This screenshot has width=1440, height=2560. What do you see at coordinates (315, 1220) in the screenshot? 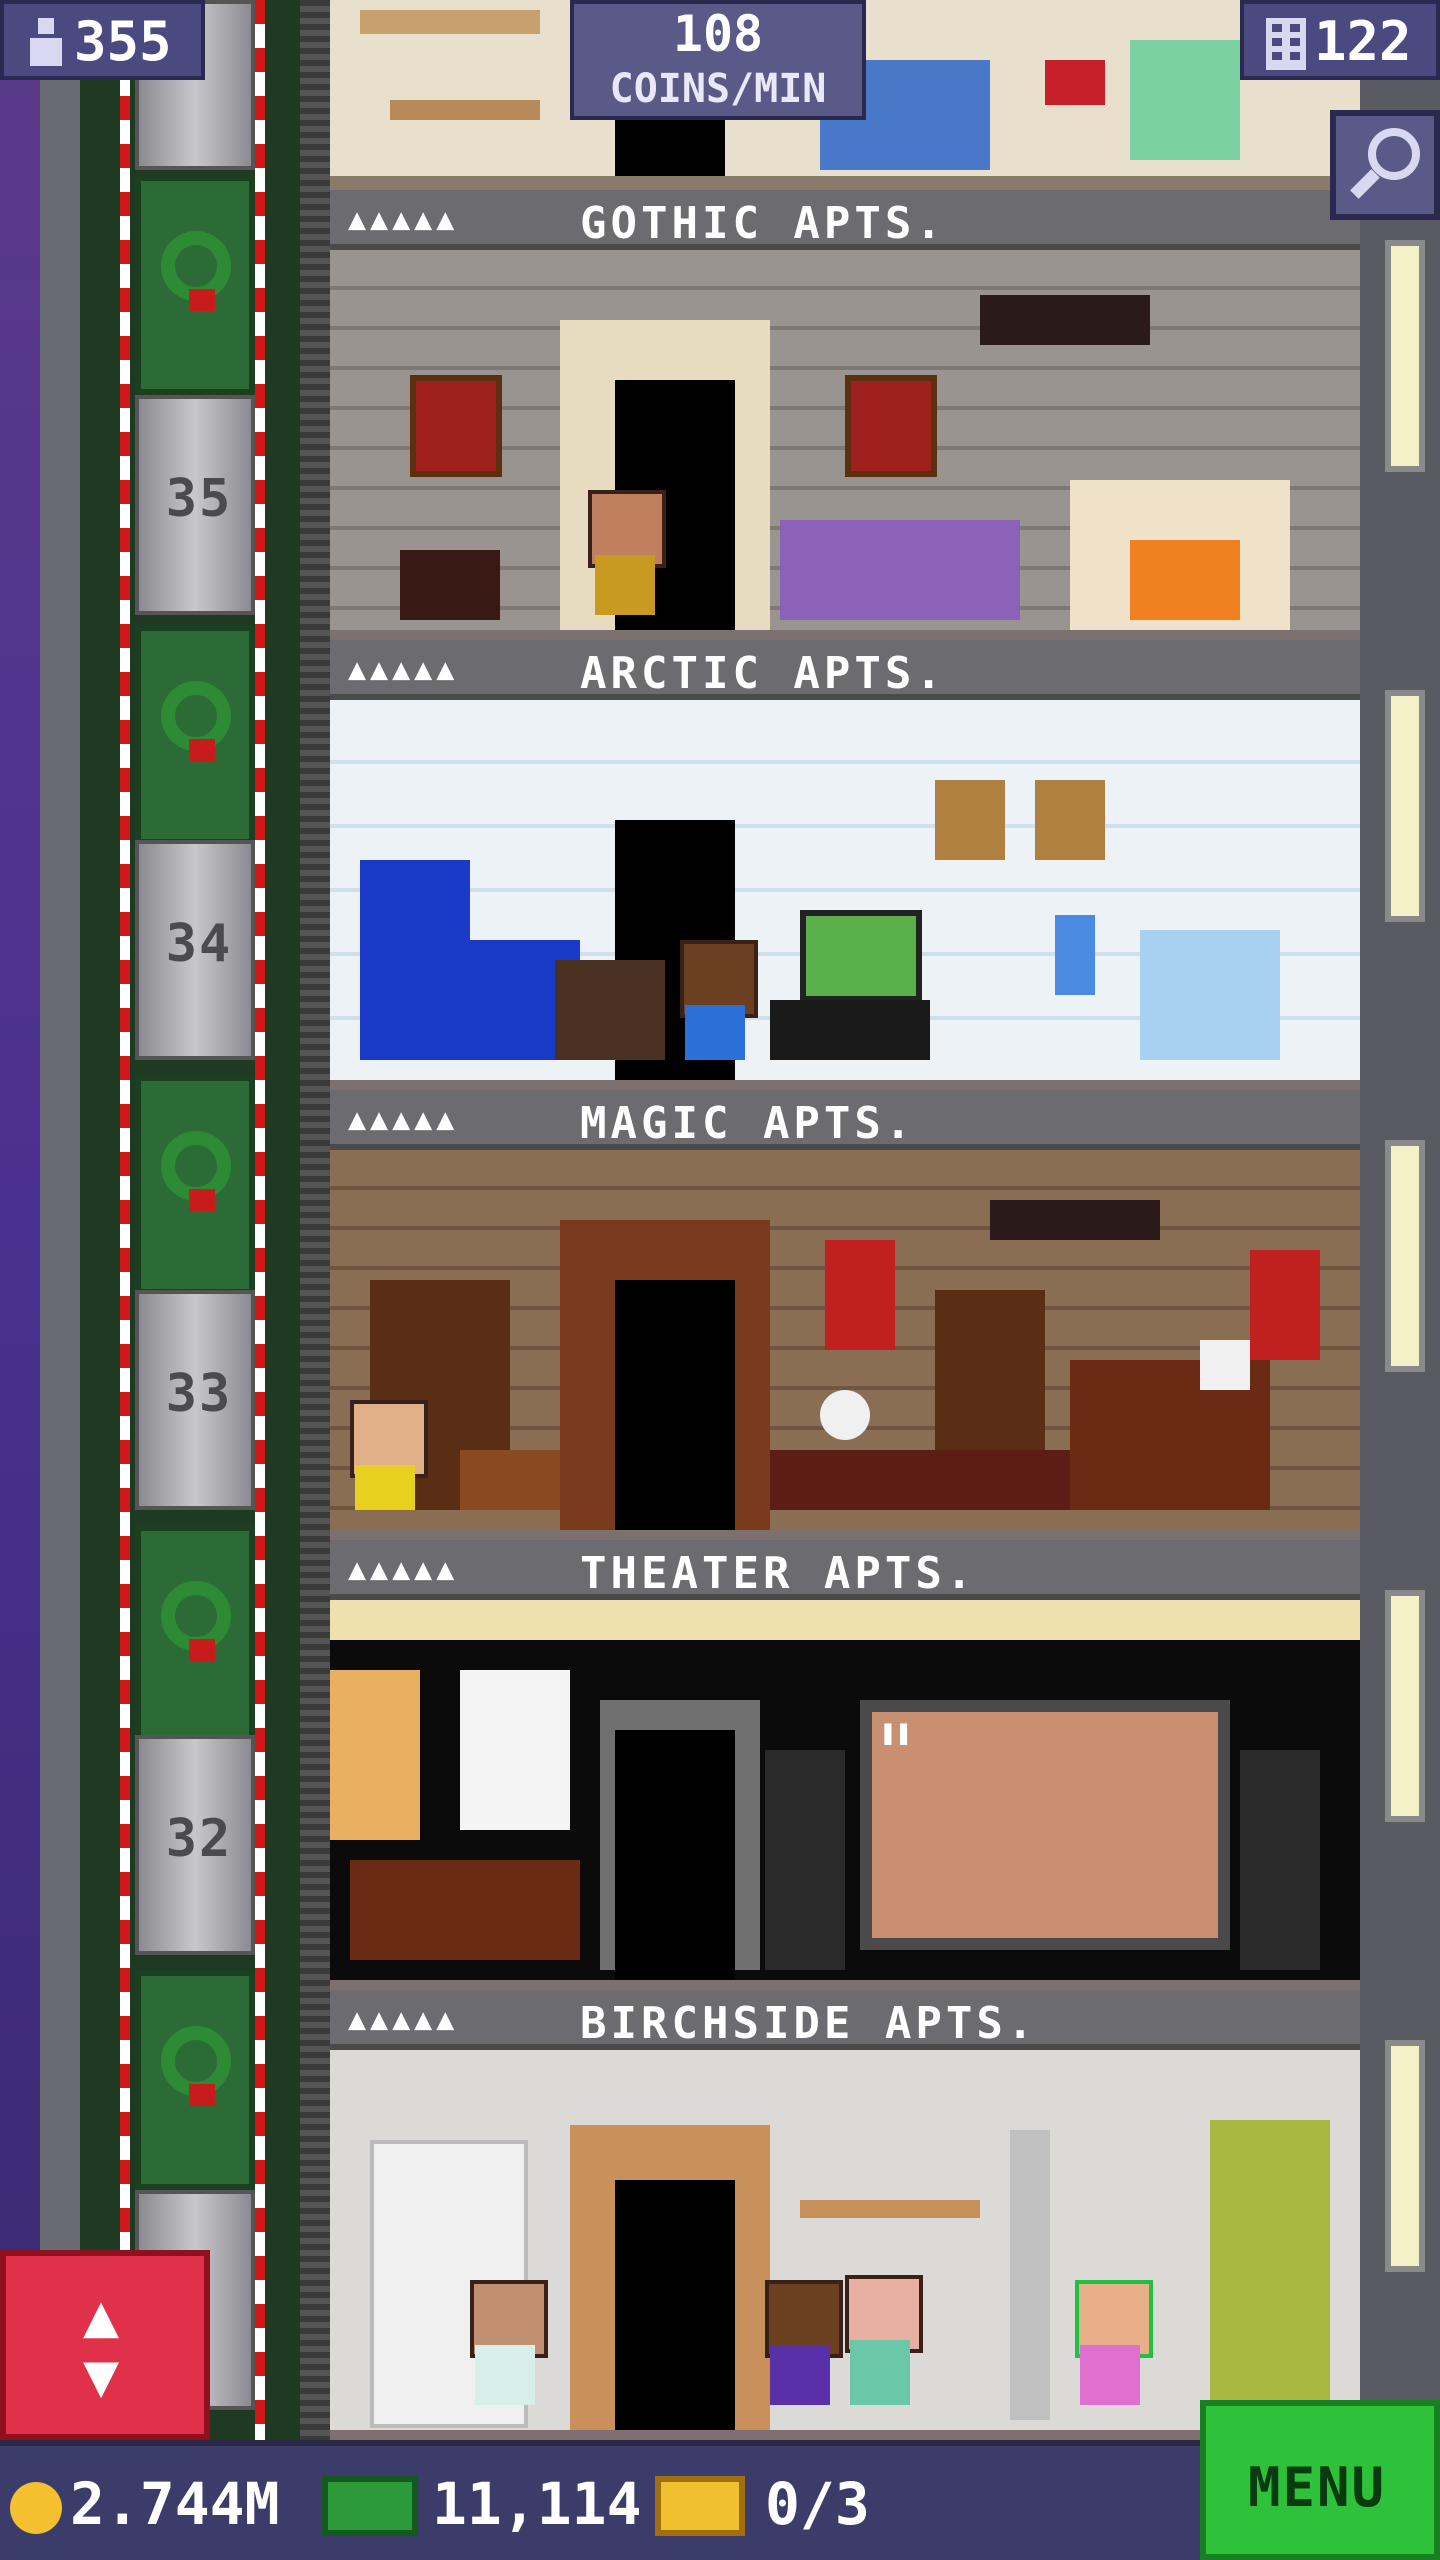
I see `shaft-frame` at bounding box center [315, 1220].